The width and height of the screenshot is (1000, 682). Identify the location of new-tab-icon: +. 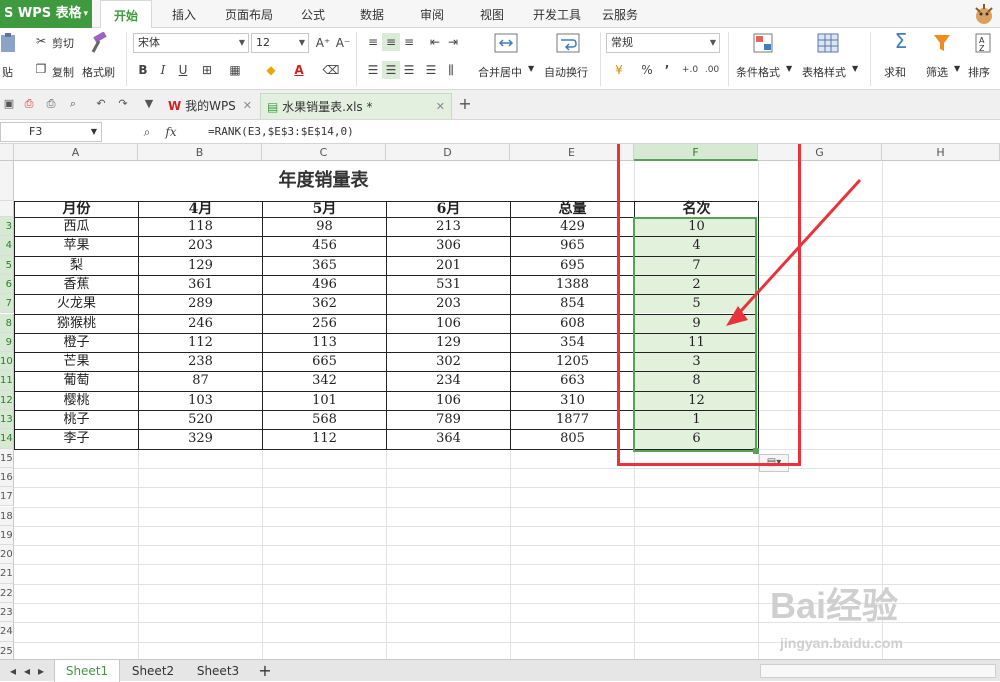
(465, 104).